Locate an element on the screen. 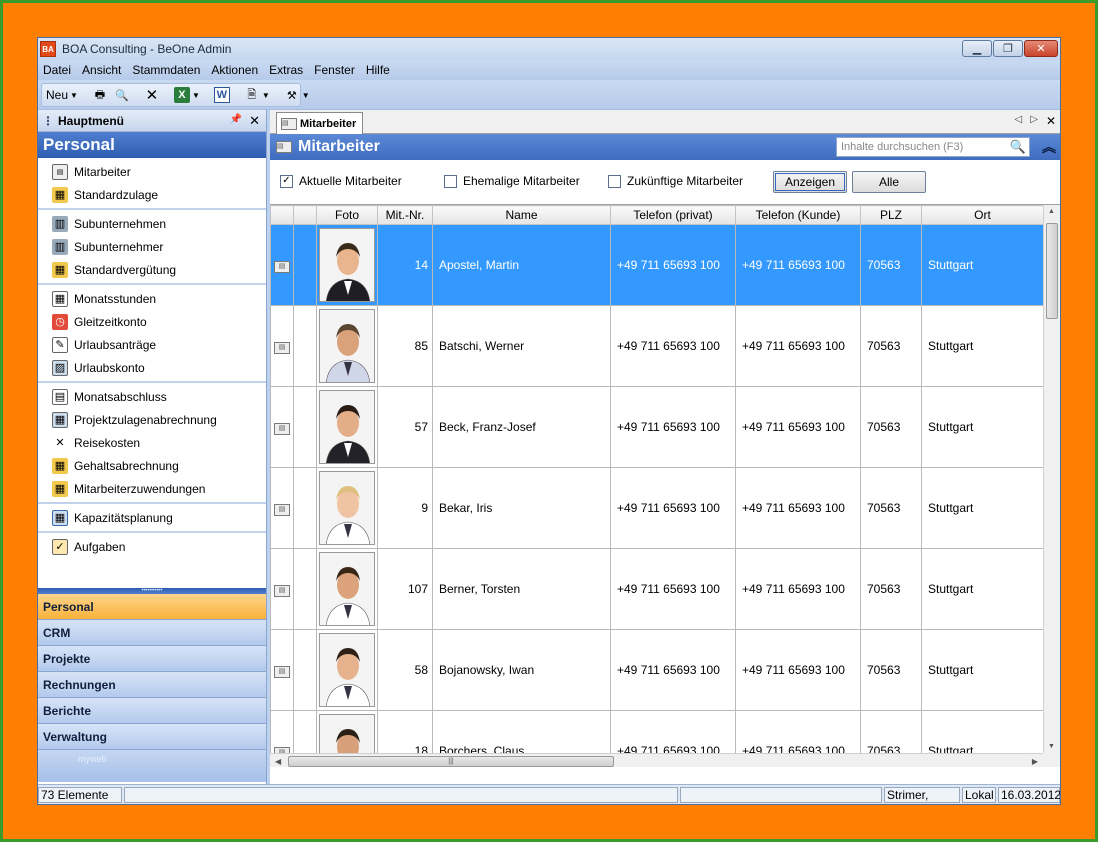 This screenshot has width=1098, height=842. menu-datei: Datei is located at coordinates (57, 70).